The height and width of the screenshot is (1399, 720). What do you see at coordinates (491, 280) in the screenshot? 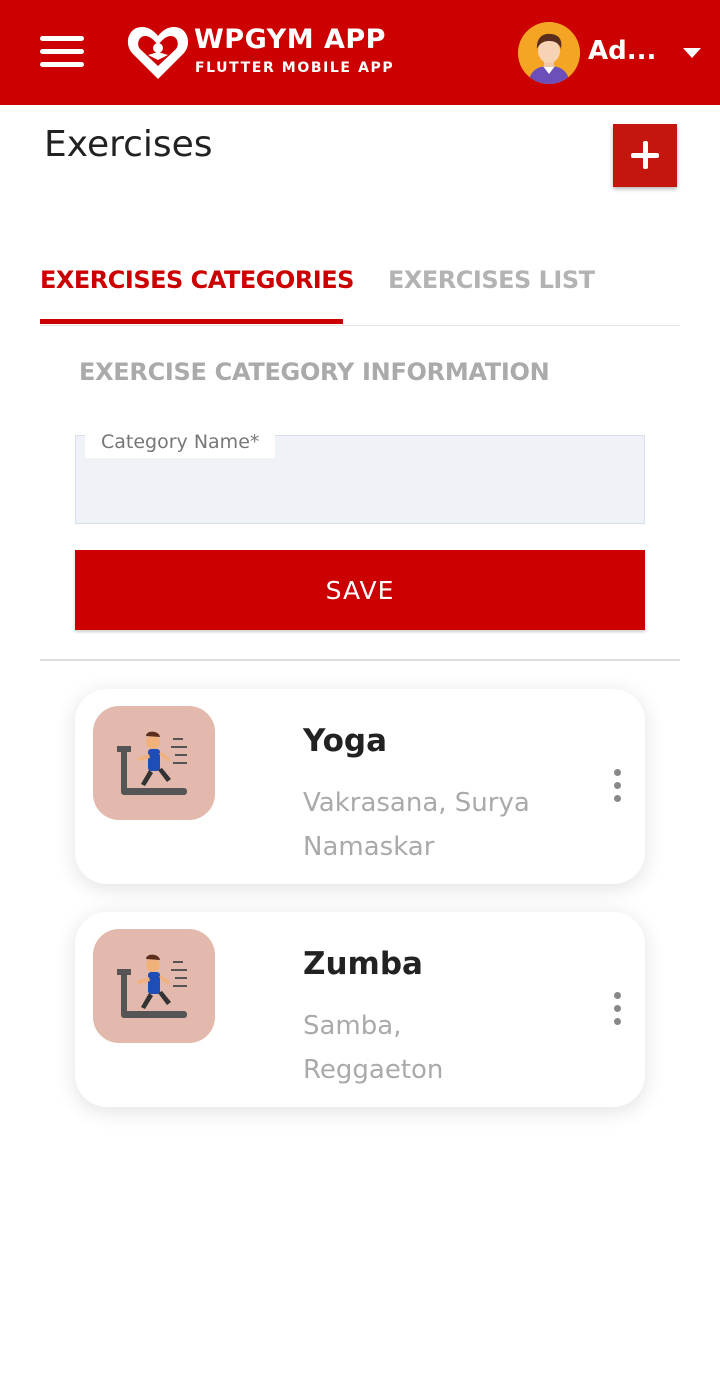
I see `tab-exercises-list: EXERCISES LIST` at bounding box center [491, 280].